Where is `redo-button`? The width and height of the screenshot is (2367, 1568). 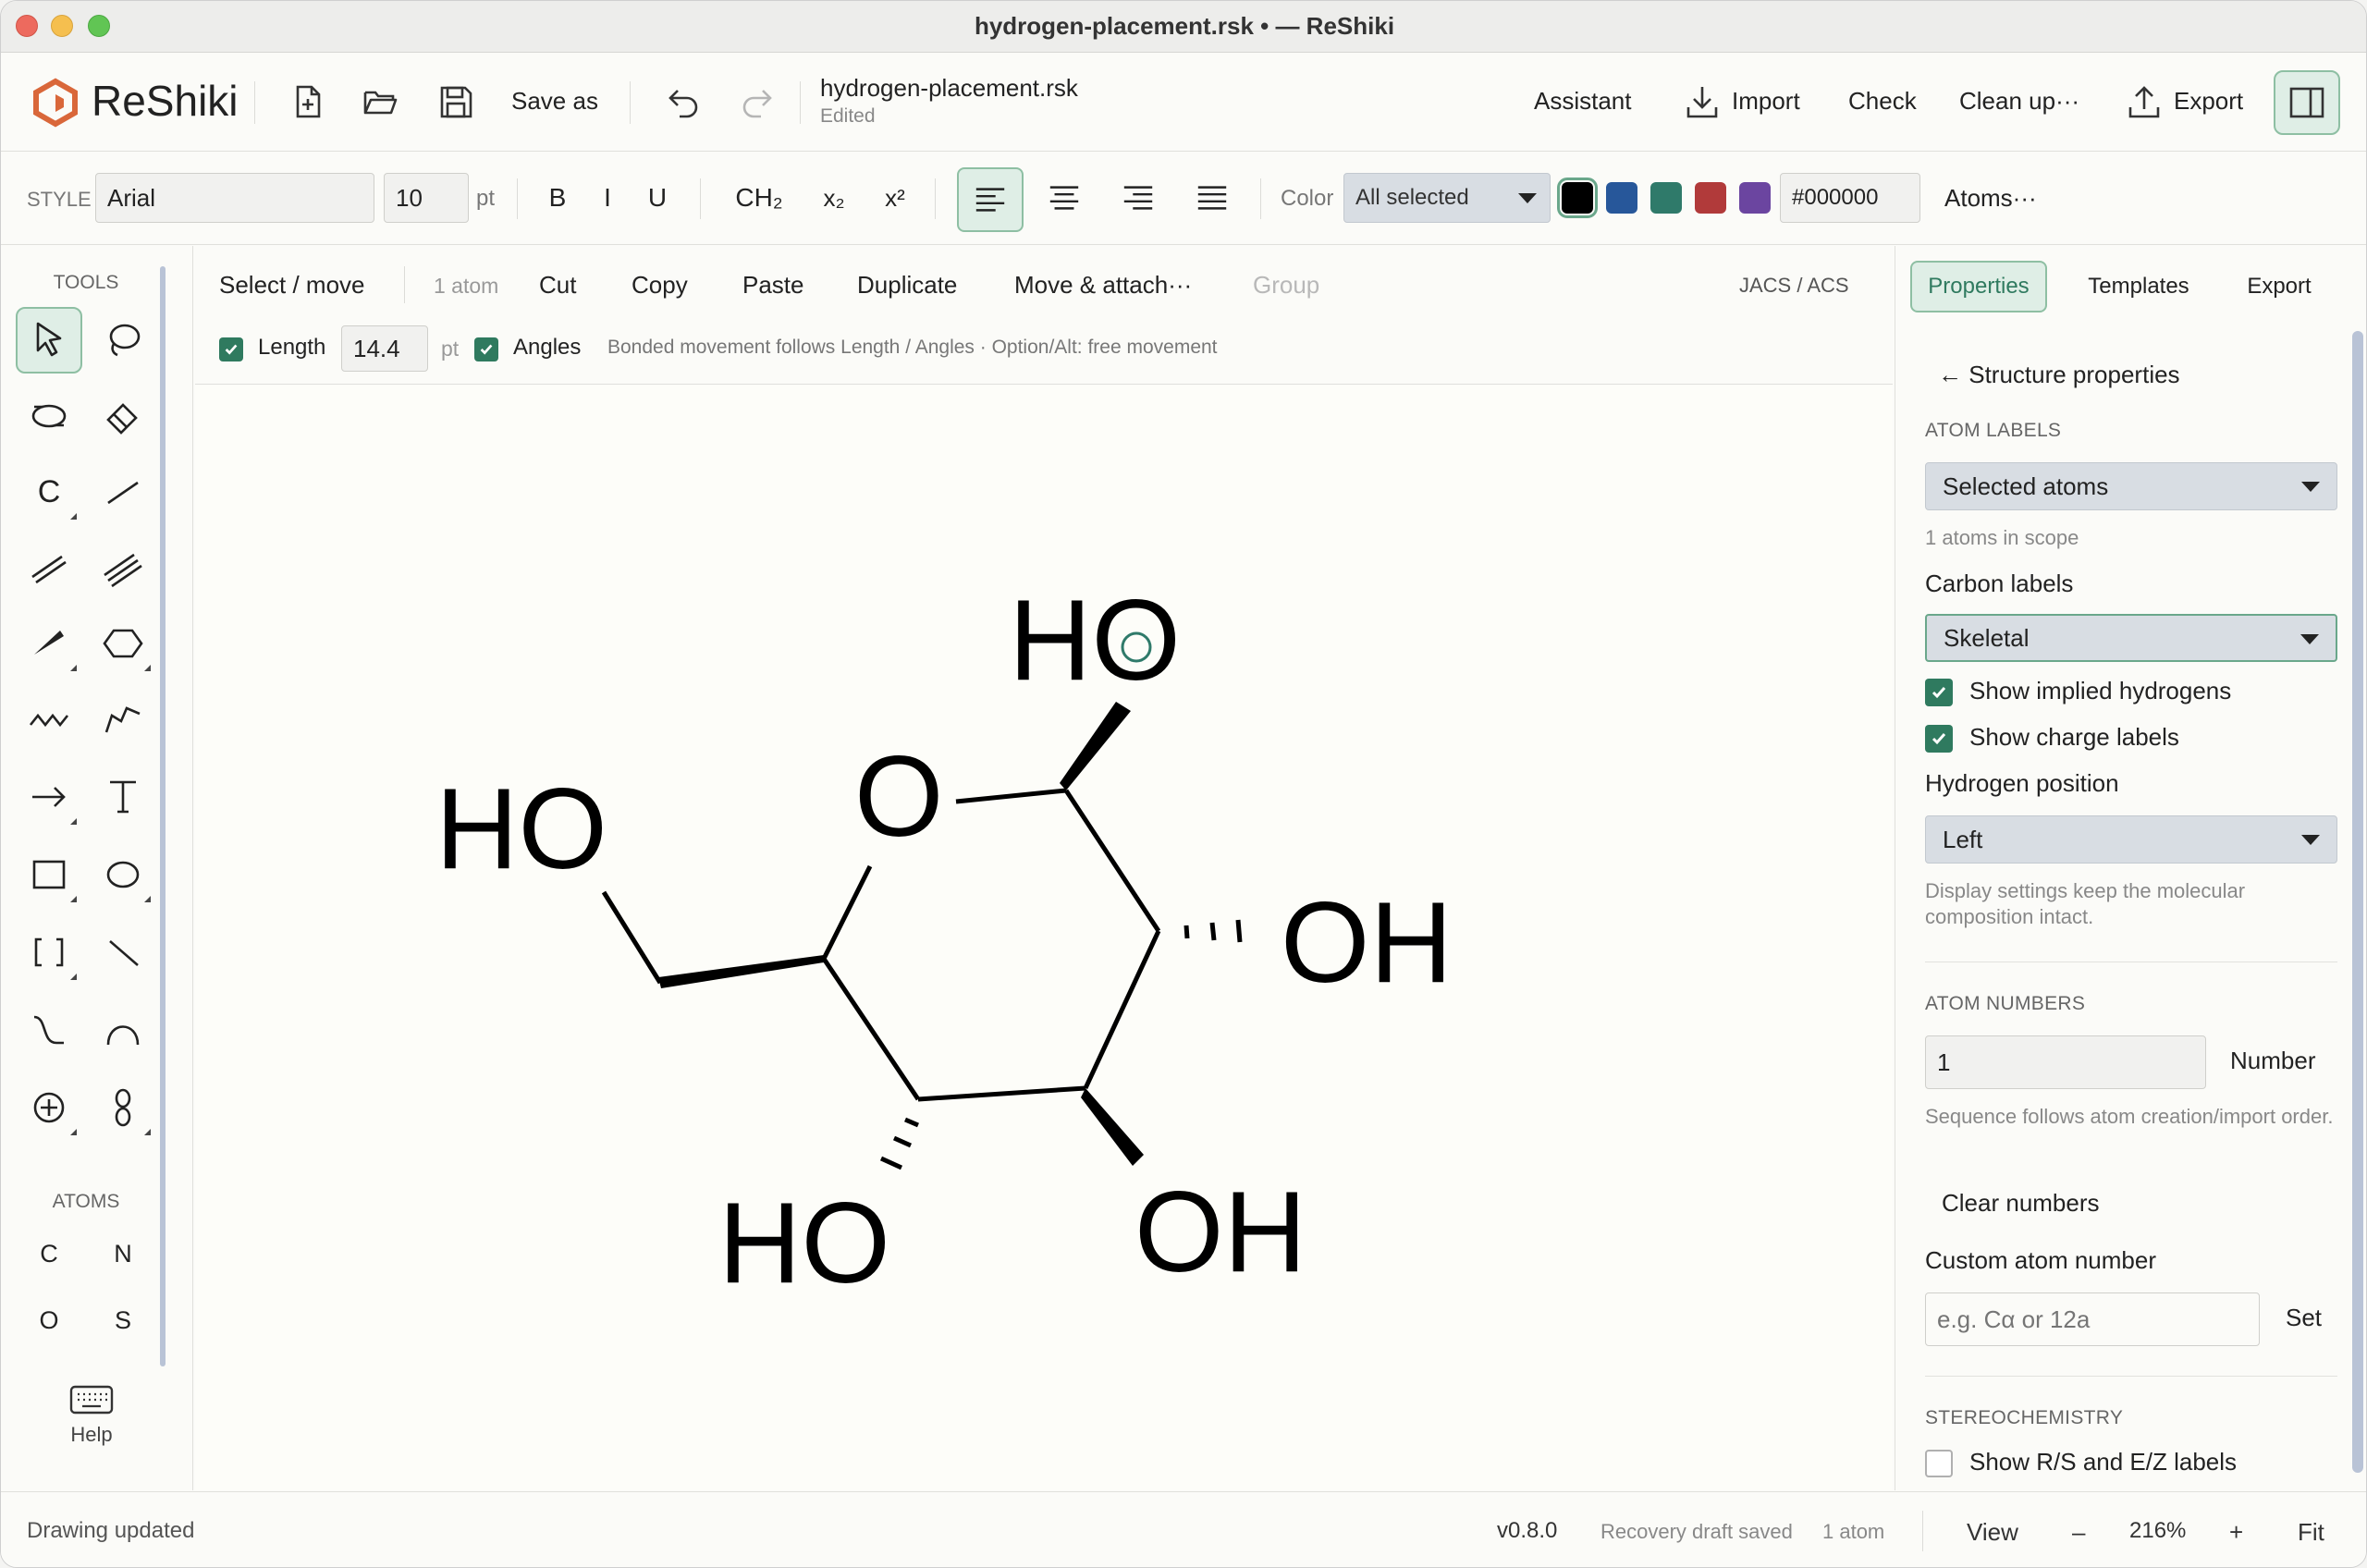
redo-button is located at coordinates (757, 102).